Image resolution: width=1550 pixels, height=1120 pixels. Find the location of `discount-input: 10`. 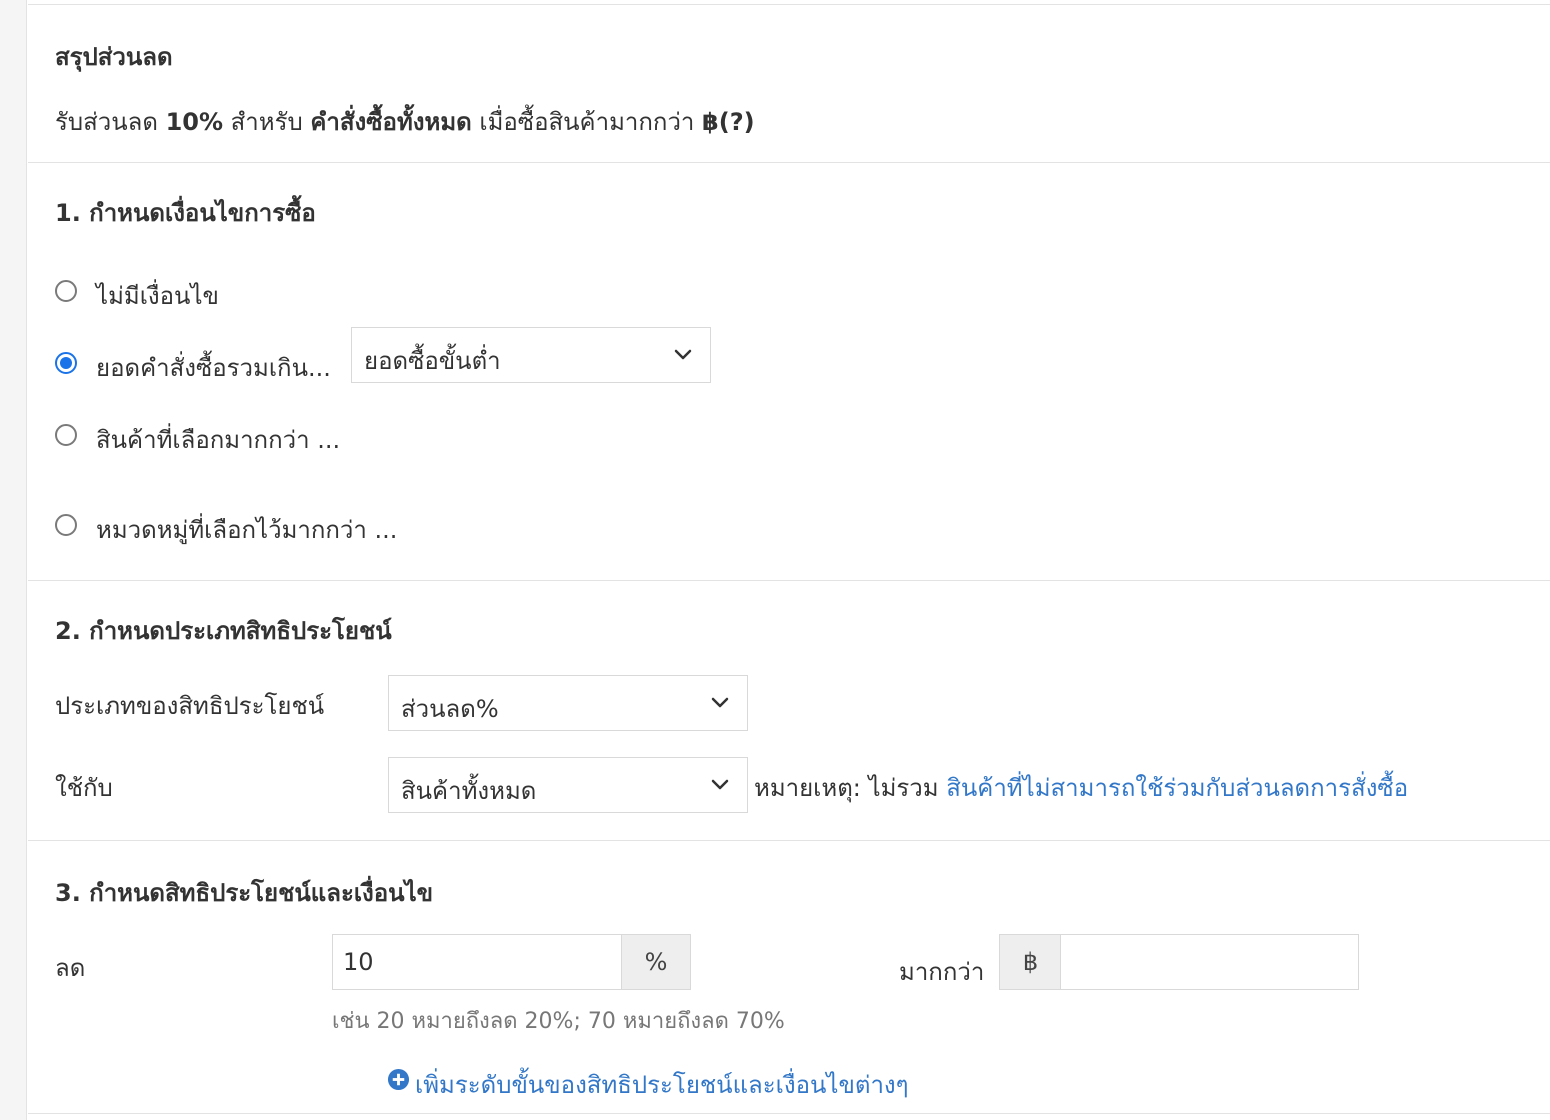

discount-input: 10 is located at coordinates (477, 962).